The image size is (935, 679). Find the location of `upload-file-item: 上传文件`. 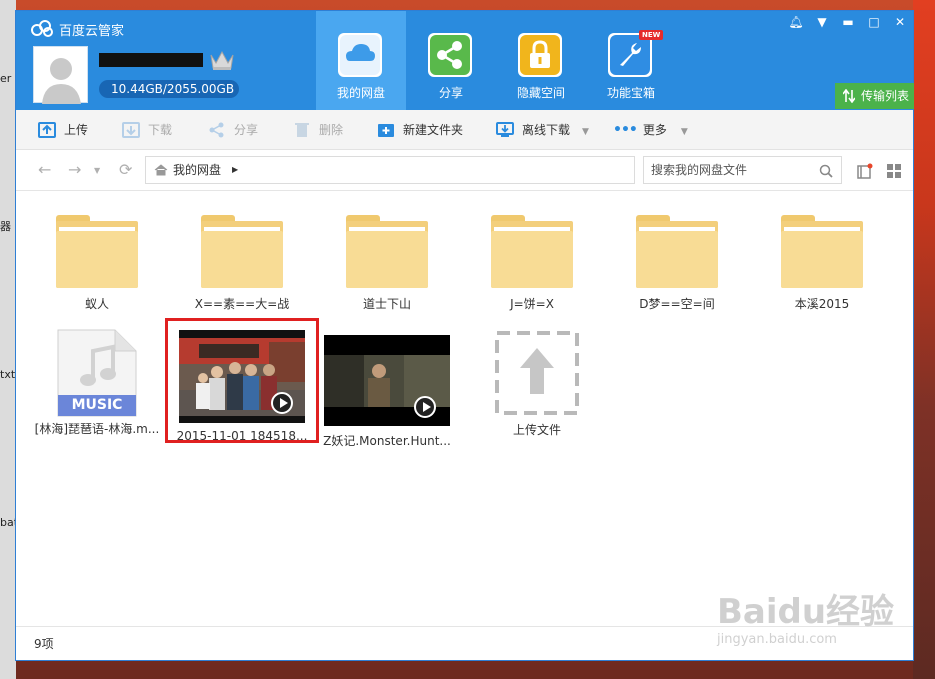

upload-file-item: 上传文件 is located at coordinates (537, 384).